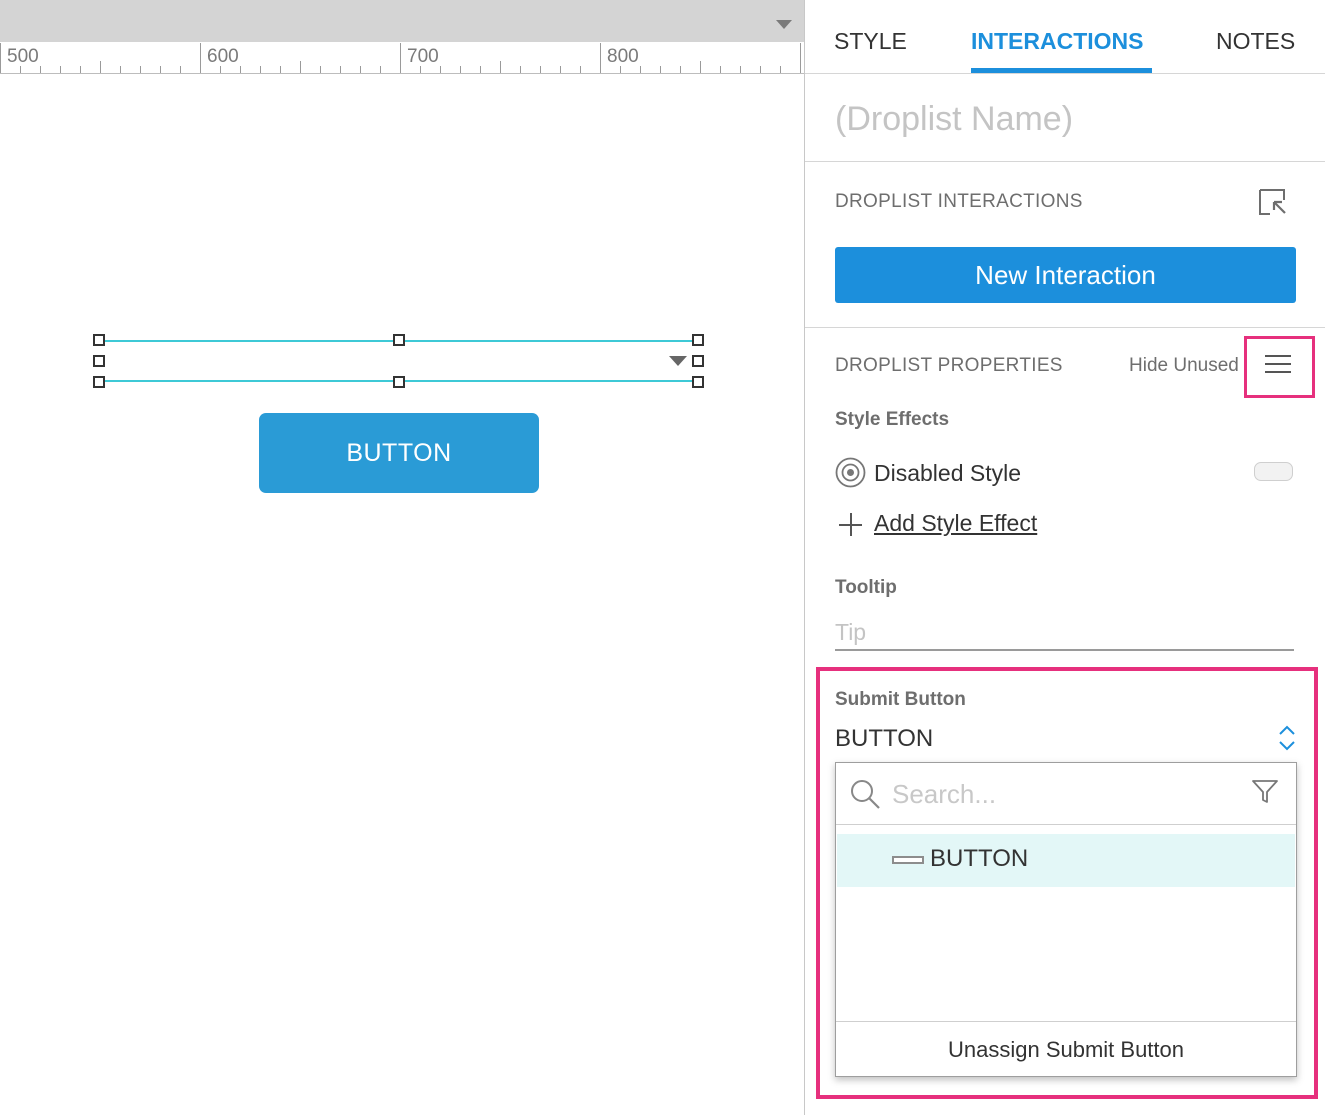 Image resolution: width=1325 pixels, height=1115 pixels. Describe the element at coordinates (850, 472) in the screenshot. I see `radio-target-icon` at that location.